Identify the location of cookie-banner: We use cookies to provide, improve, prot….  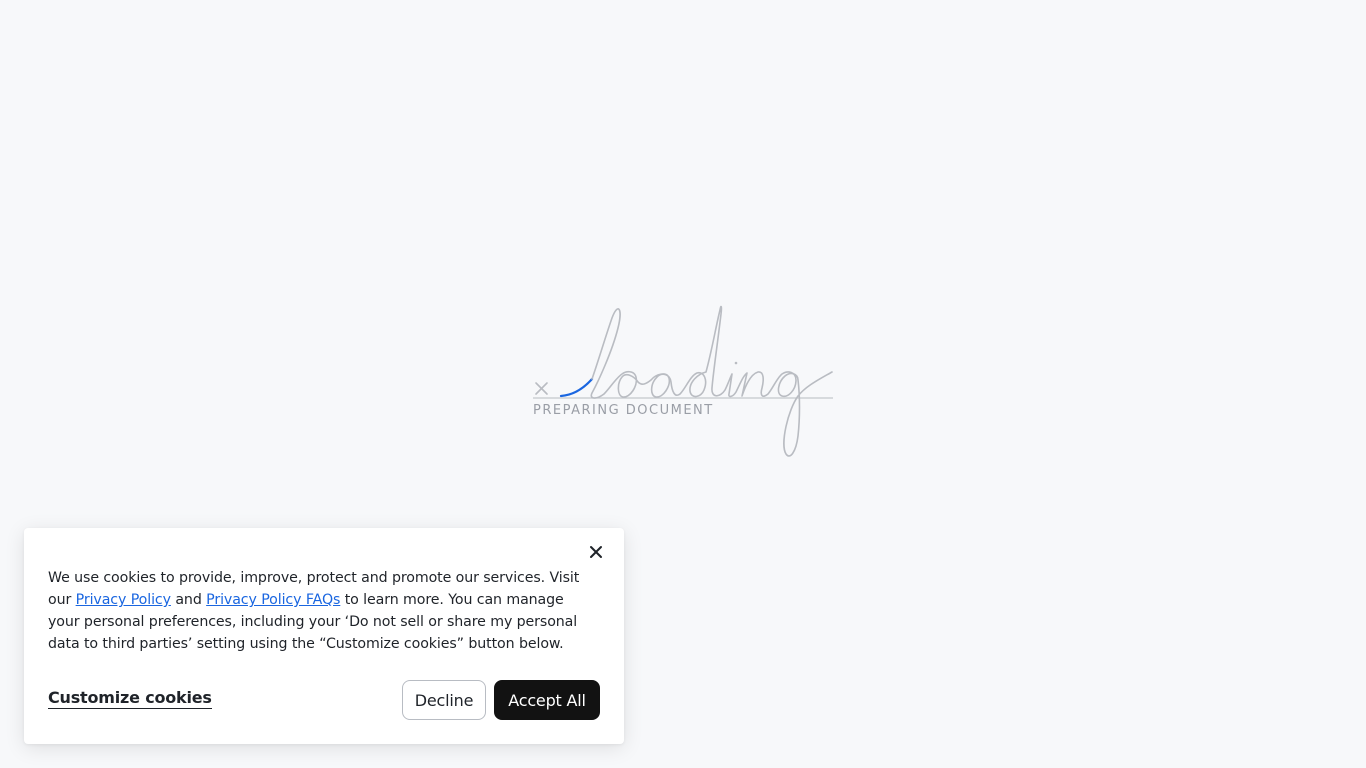
(324, 636).